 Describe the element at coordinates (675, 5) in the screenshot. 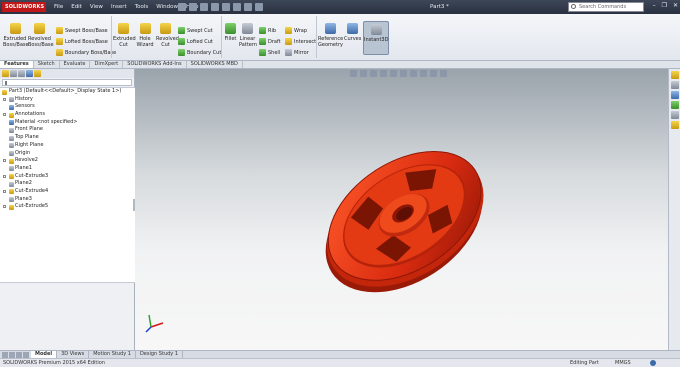

I see `close-icon: ✕` at that location.